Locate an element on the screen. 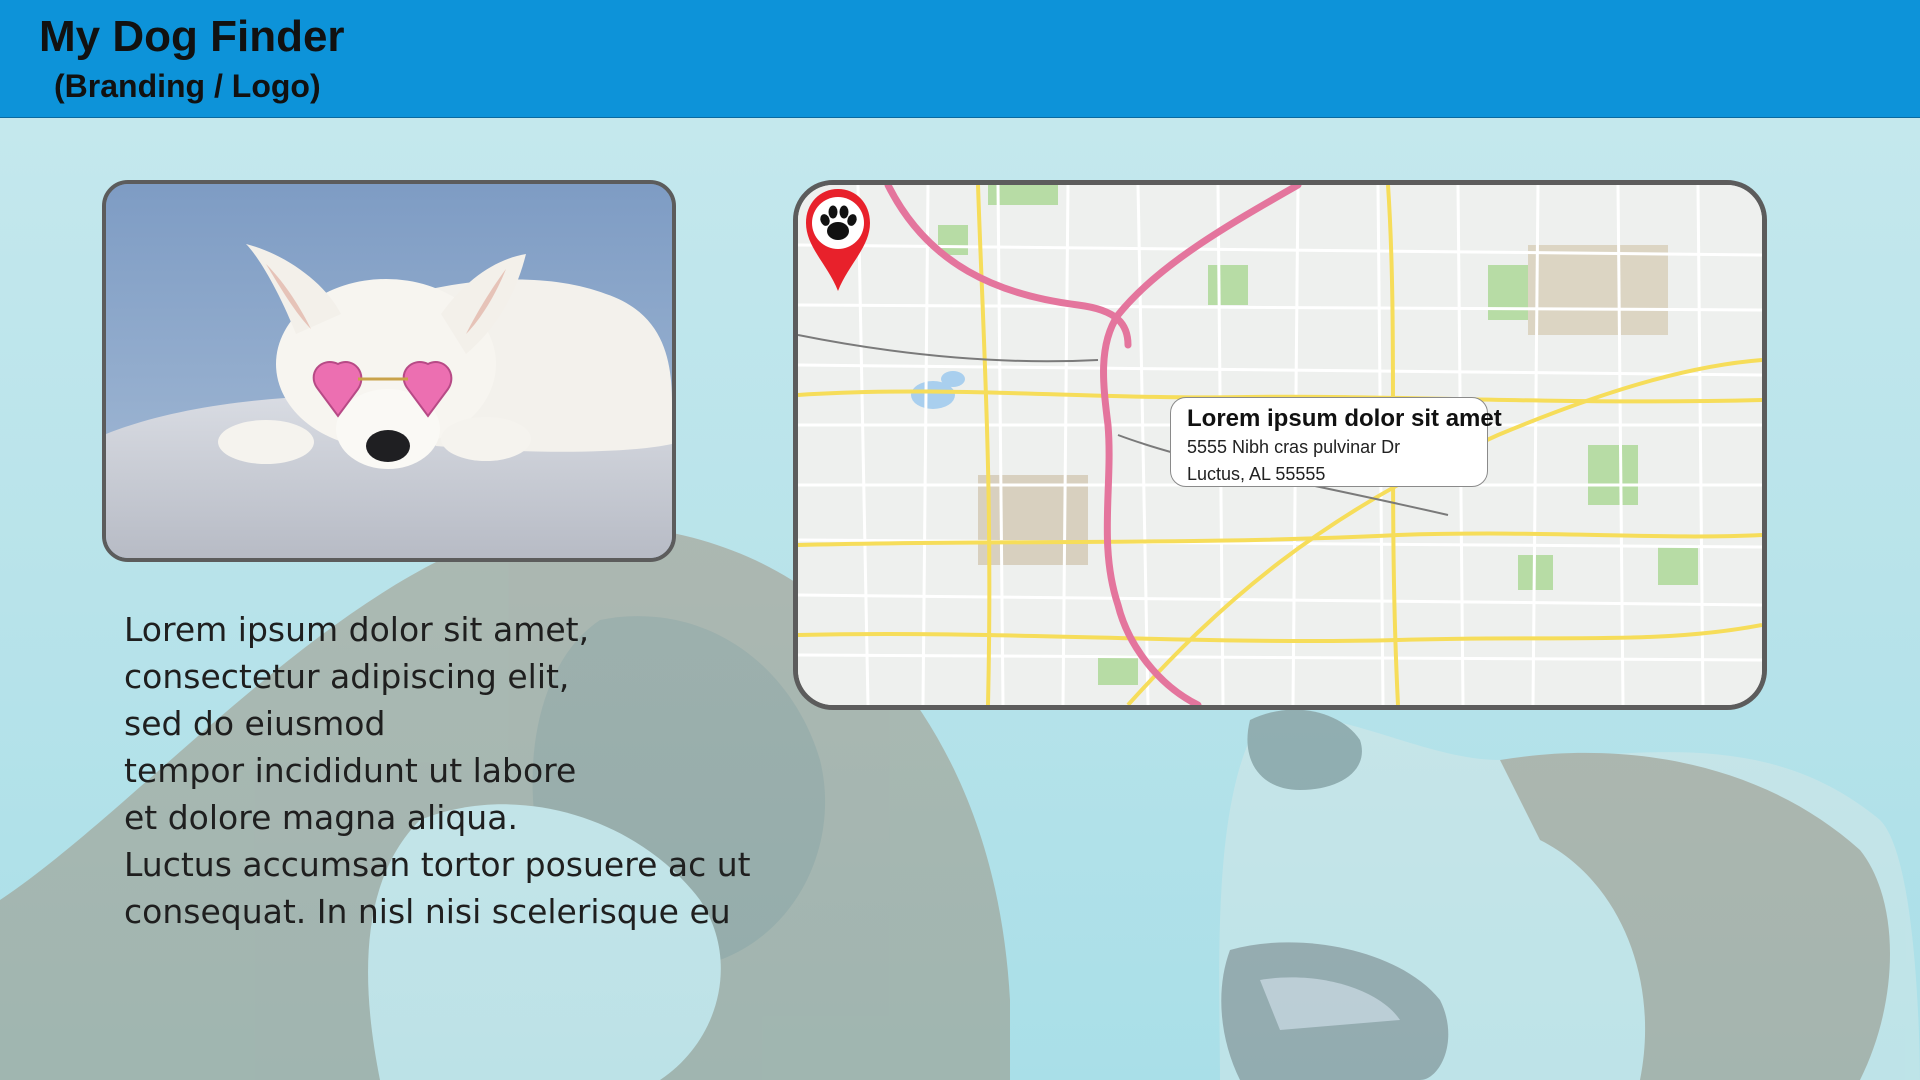  description-line: tempor incididunt ut labore is located at coordinates (350, 770).